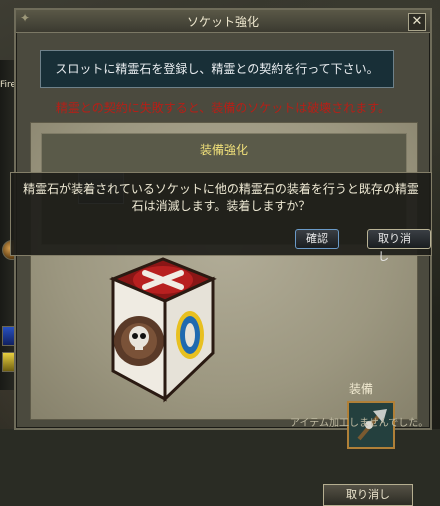 The height and width of the screenshot is (506, 440). What do you see at coordinates (317, 239) in the screenshot?
I see `confirm-ok-button: 確認` at bounding box center [317, 239].